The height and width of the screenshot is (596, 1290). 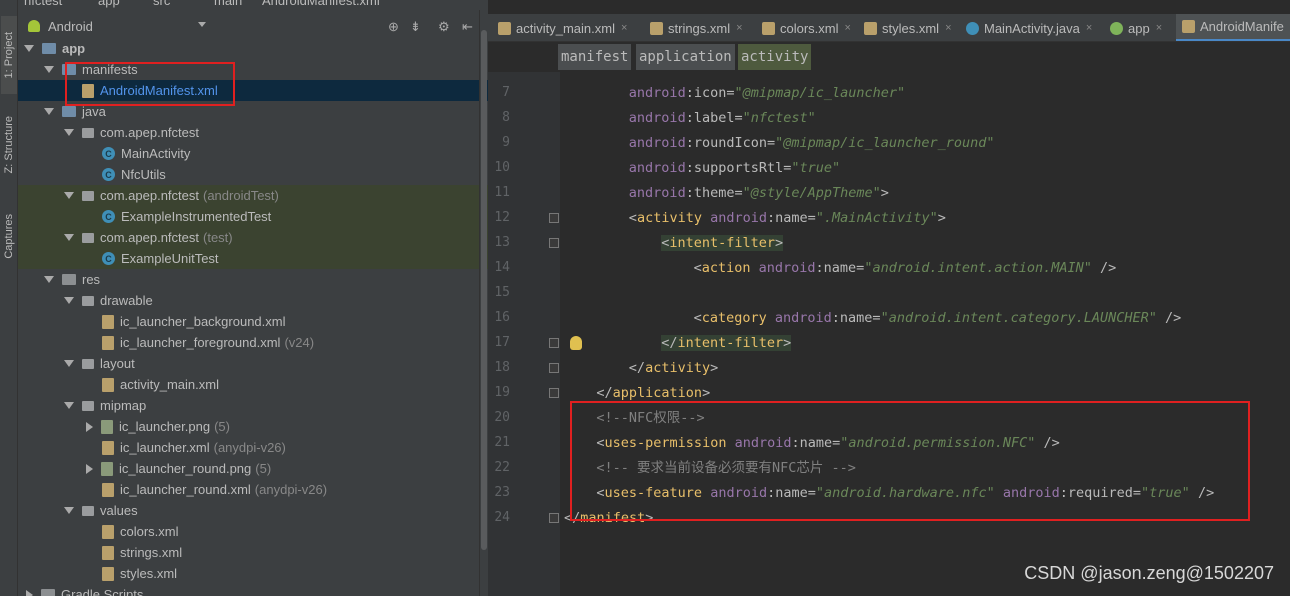 What do you see at coordinates (698, 27) in the screenshot?
I see `editor-tab: strings.xml ×` at bounding box center [698, 27].